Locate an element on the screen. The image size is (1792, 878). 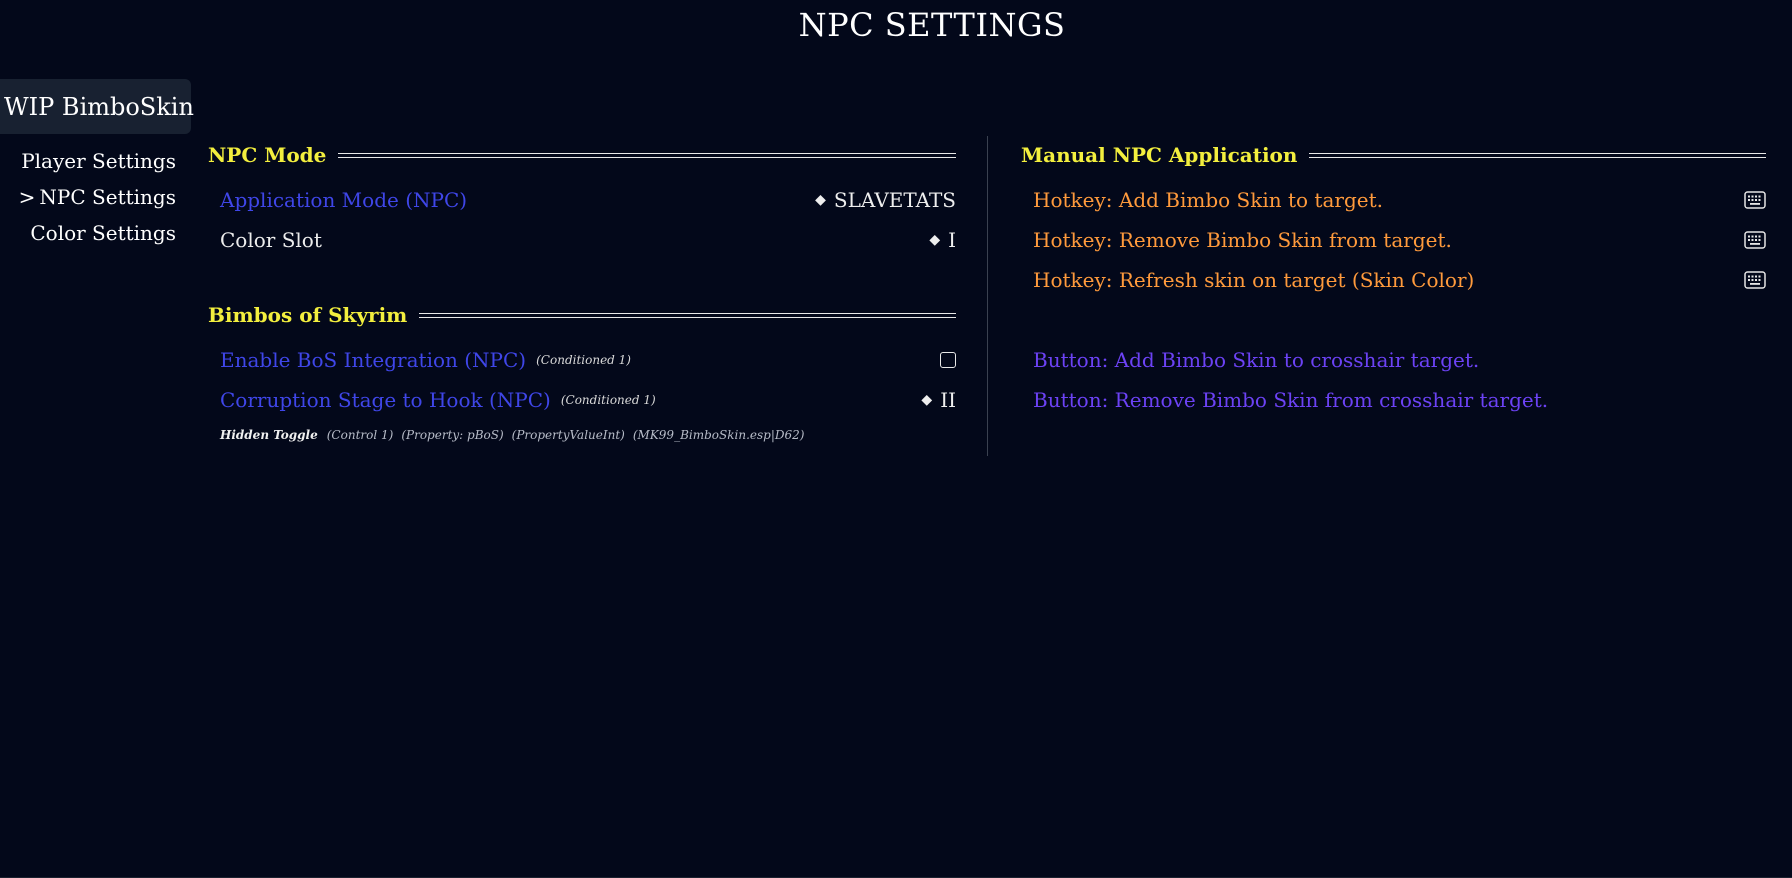
section-header-npc-mode: NPC Mode is located at coordinates (582, 155).